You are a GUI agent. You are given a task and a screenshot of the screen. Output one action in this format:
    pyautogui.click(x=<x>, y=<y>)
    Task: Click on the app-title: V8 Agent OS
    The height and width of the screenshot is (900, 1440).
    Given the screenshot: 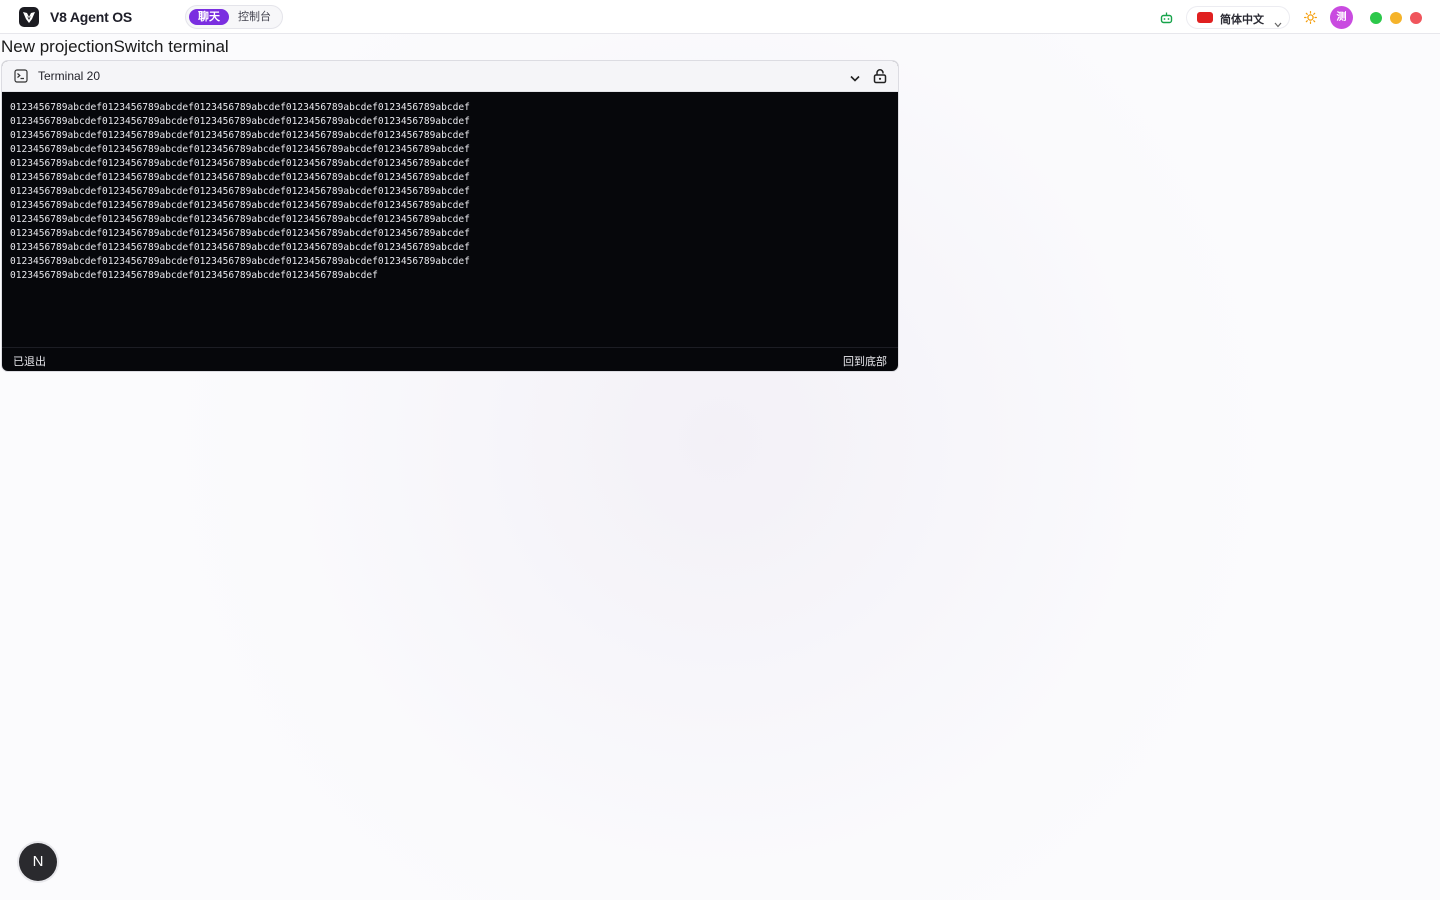 What is the action you would take?
    pyautogui.click(x=91, y=17)
    